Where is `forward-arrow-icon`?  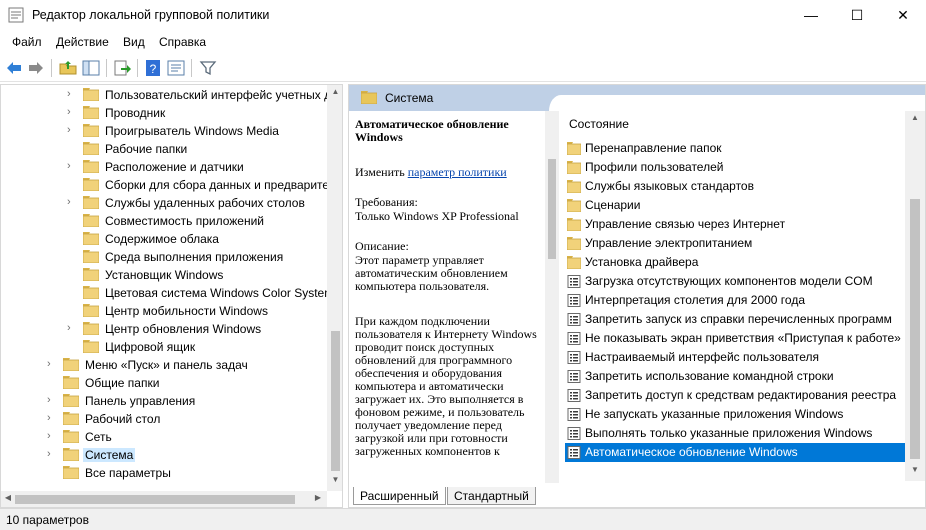
forward-arrow-icon is located at coordinates (36, 68).